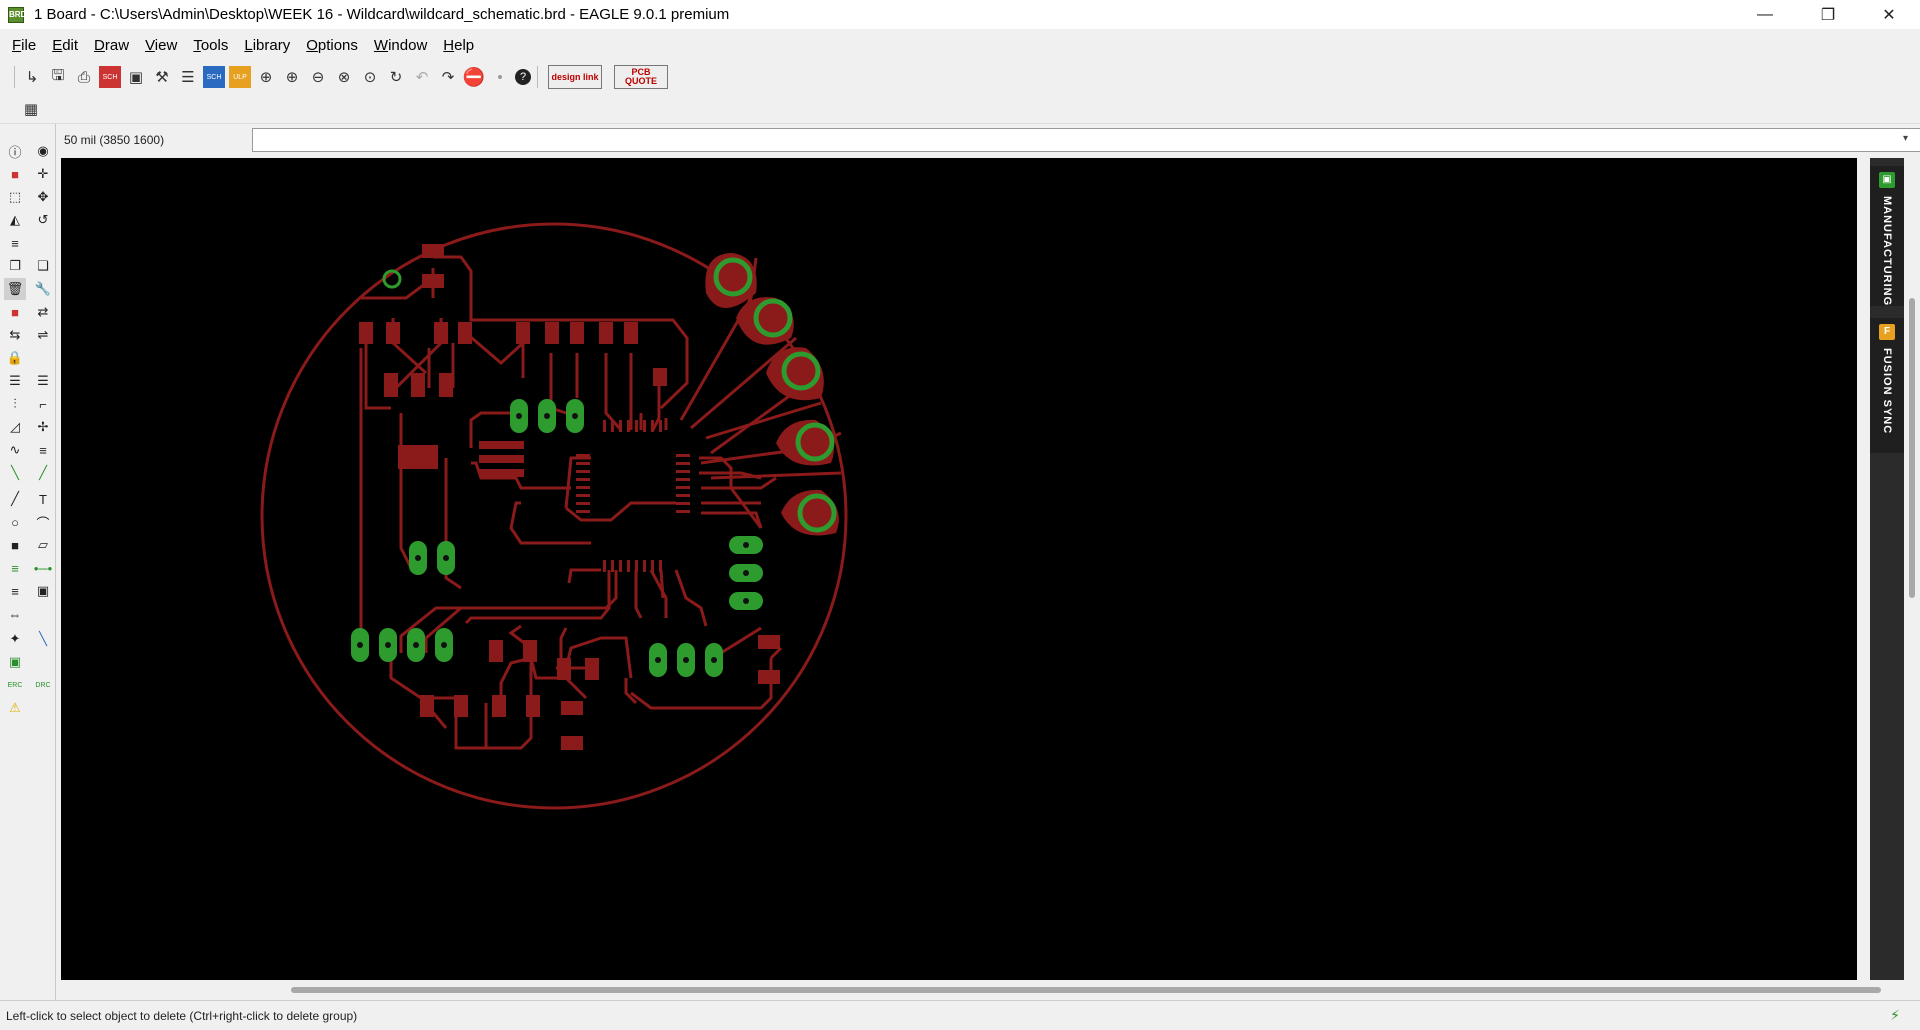  Describe the element at coordinates (523, 77) in the screenshot. I see `help-icon: ?` at that location.